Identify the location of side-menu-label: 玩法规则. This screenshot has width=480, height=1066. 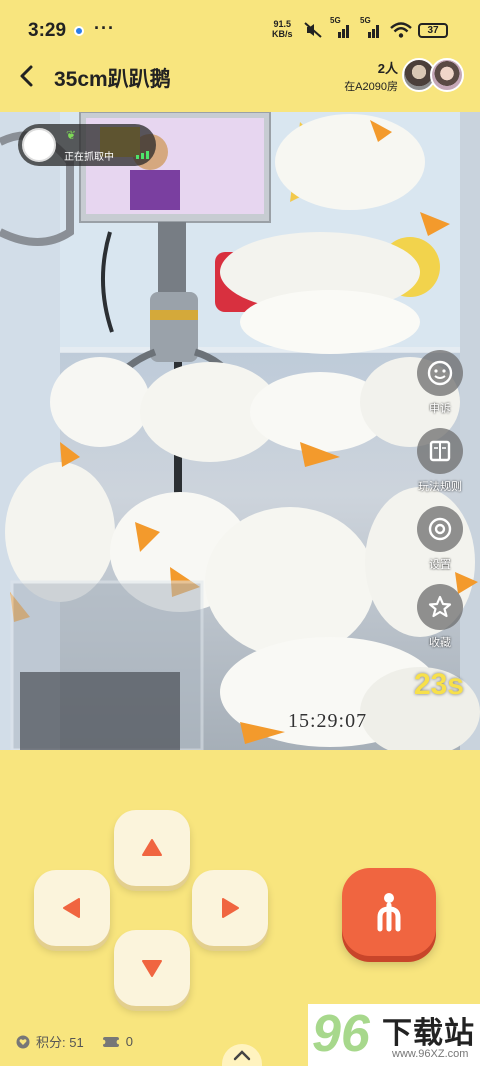
(440, 487).